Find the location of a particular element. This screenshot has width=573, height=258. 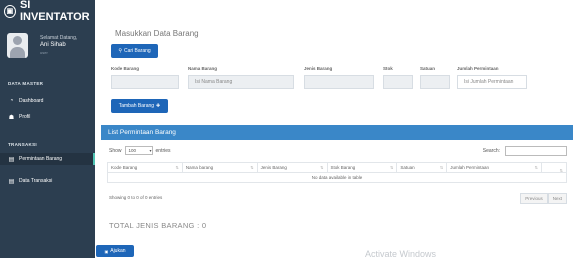

user-name: Ani Sihab is located at coordinates (53, 45).